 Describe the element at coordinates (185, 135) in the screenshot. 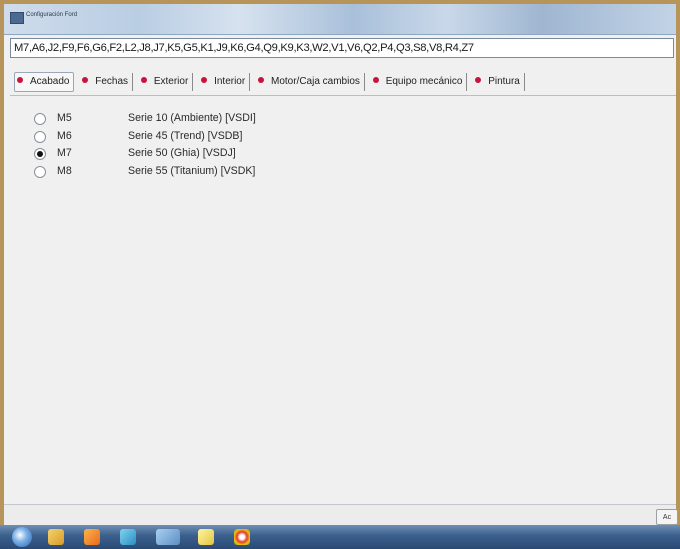

I see `option-description: Serie 45 (Trend) [VSDB]` at that location.